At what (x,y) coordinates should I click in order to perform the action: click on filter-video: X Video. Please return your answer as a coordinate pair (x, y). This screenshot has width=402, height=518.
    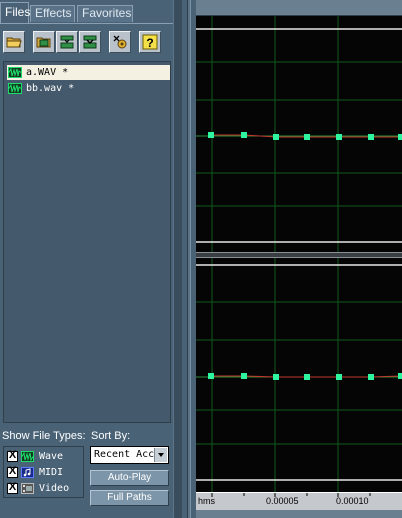
    Looking at the image, I should click on (45, 488).